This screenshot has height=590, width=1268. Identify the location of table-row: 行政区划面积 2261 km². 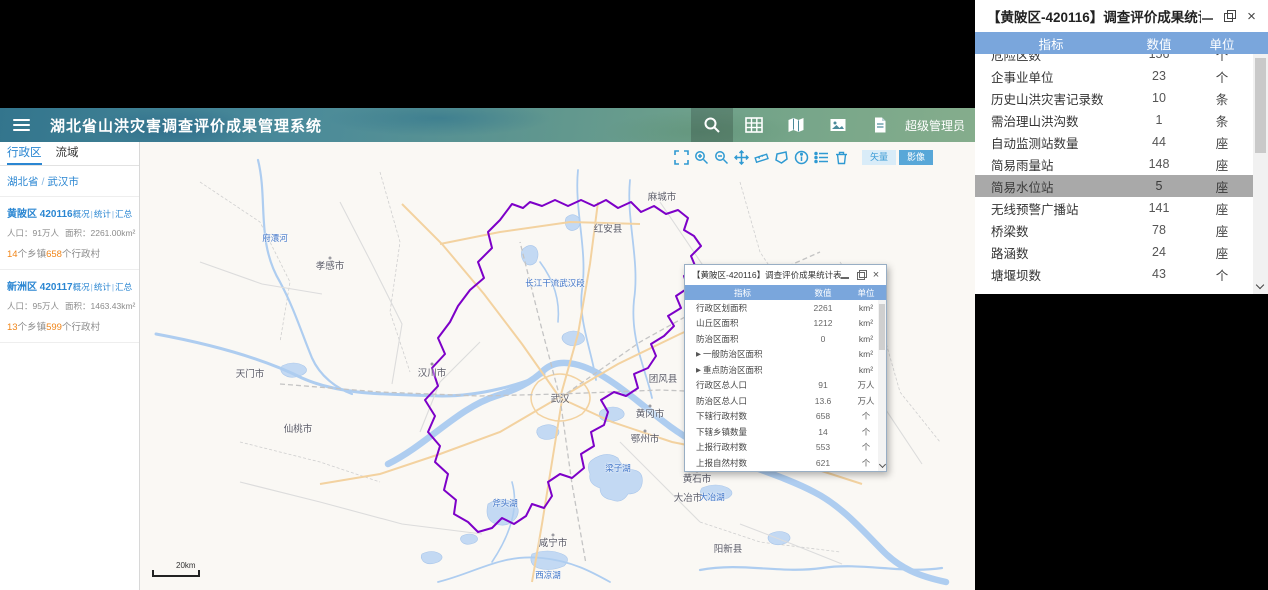
(785, 308).